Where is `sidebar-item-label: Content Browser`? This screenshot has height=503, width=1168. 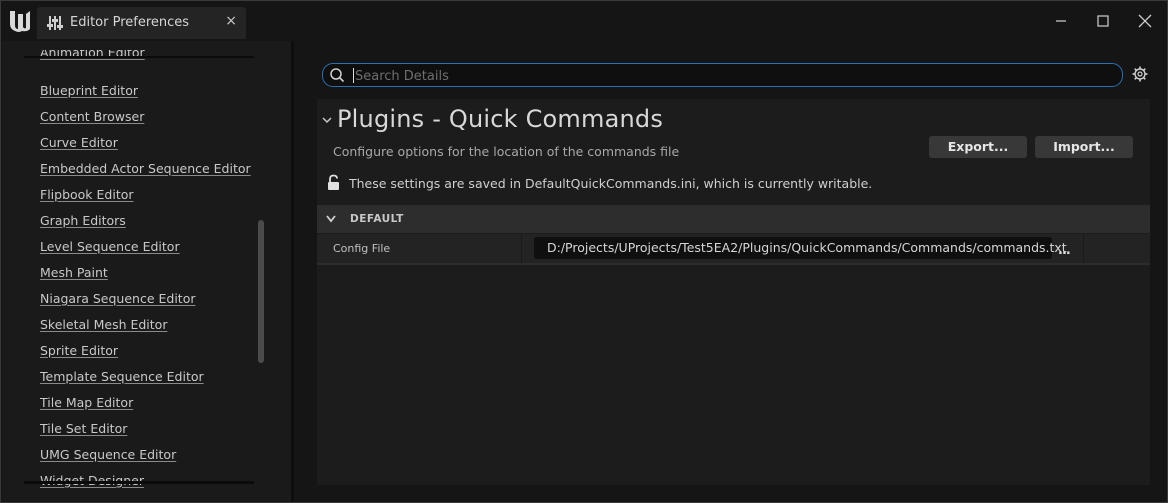
sidebar-item-label: Content Browser is located at coordinates (92, 116).